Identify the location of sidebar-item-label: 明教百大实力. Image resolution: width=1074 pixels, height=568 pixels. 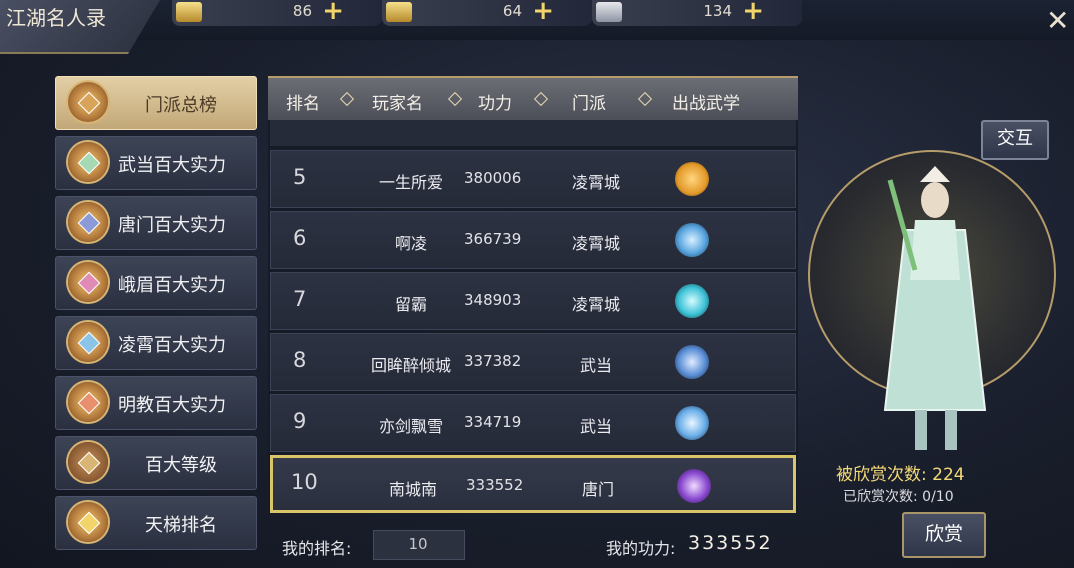
(172, 405).